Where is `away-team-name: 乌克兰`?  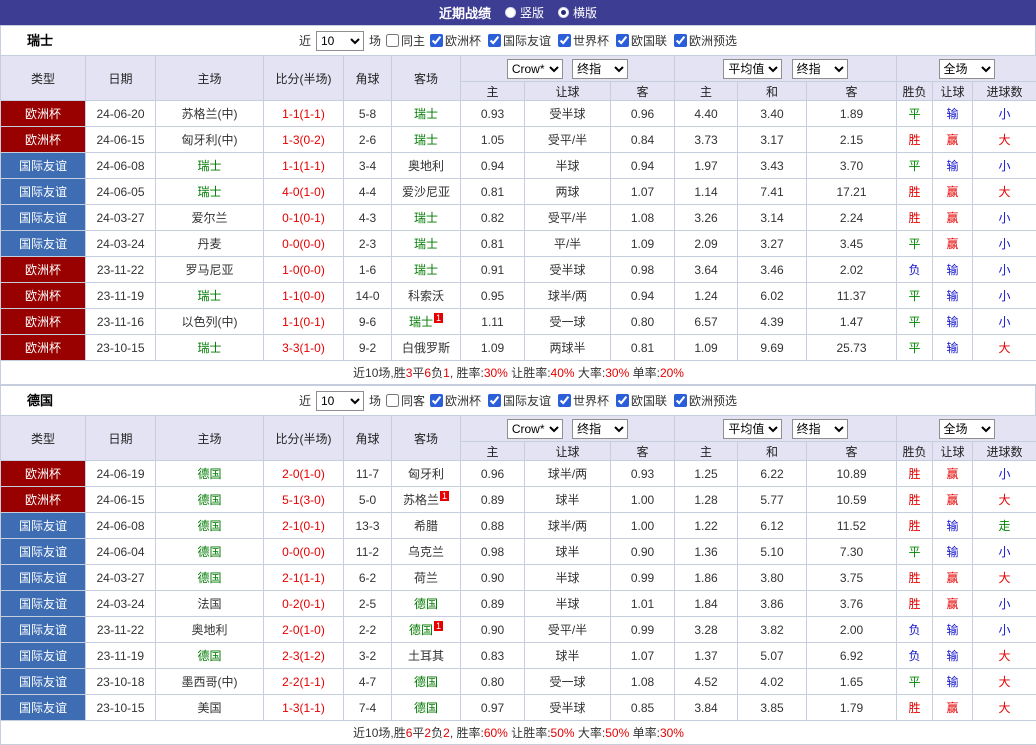 away-team-name: 乌克兰 is located at coordinates (426, 552).